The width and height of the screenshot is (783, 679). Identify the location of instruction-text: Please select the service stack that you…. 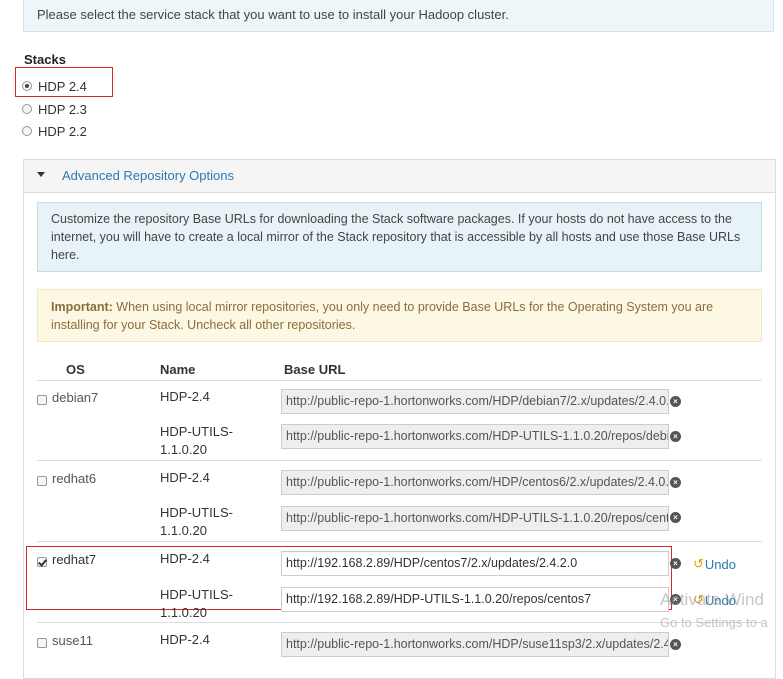
(273, 14).